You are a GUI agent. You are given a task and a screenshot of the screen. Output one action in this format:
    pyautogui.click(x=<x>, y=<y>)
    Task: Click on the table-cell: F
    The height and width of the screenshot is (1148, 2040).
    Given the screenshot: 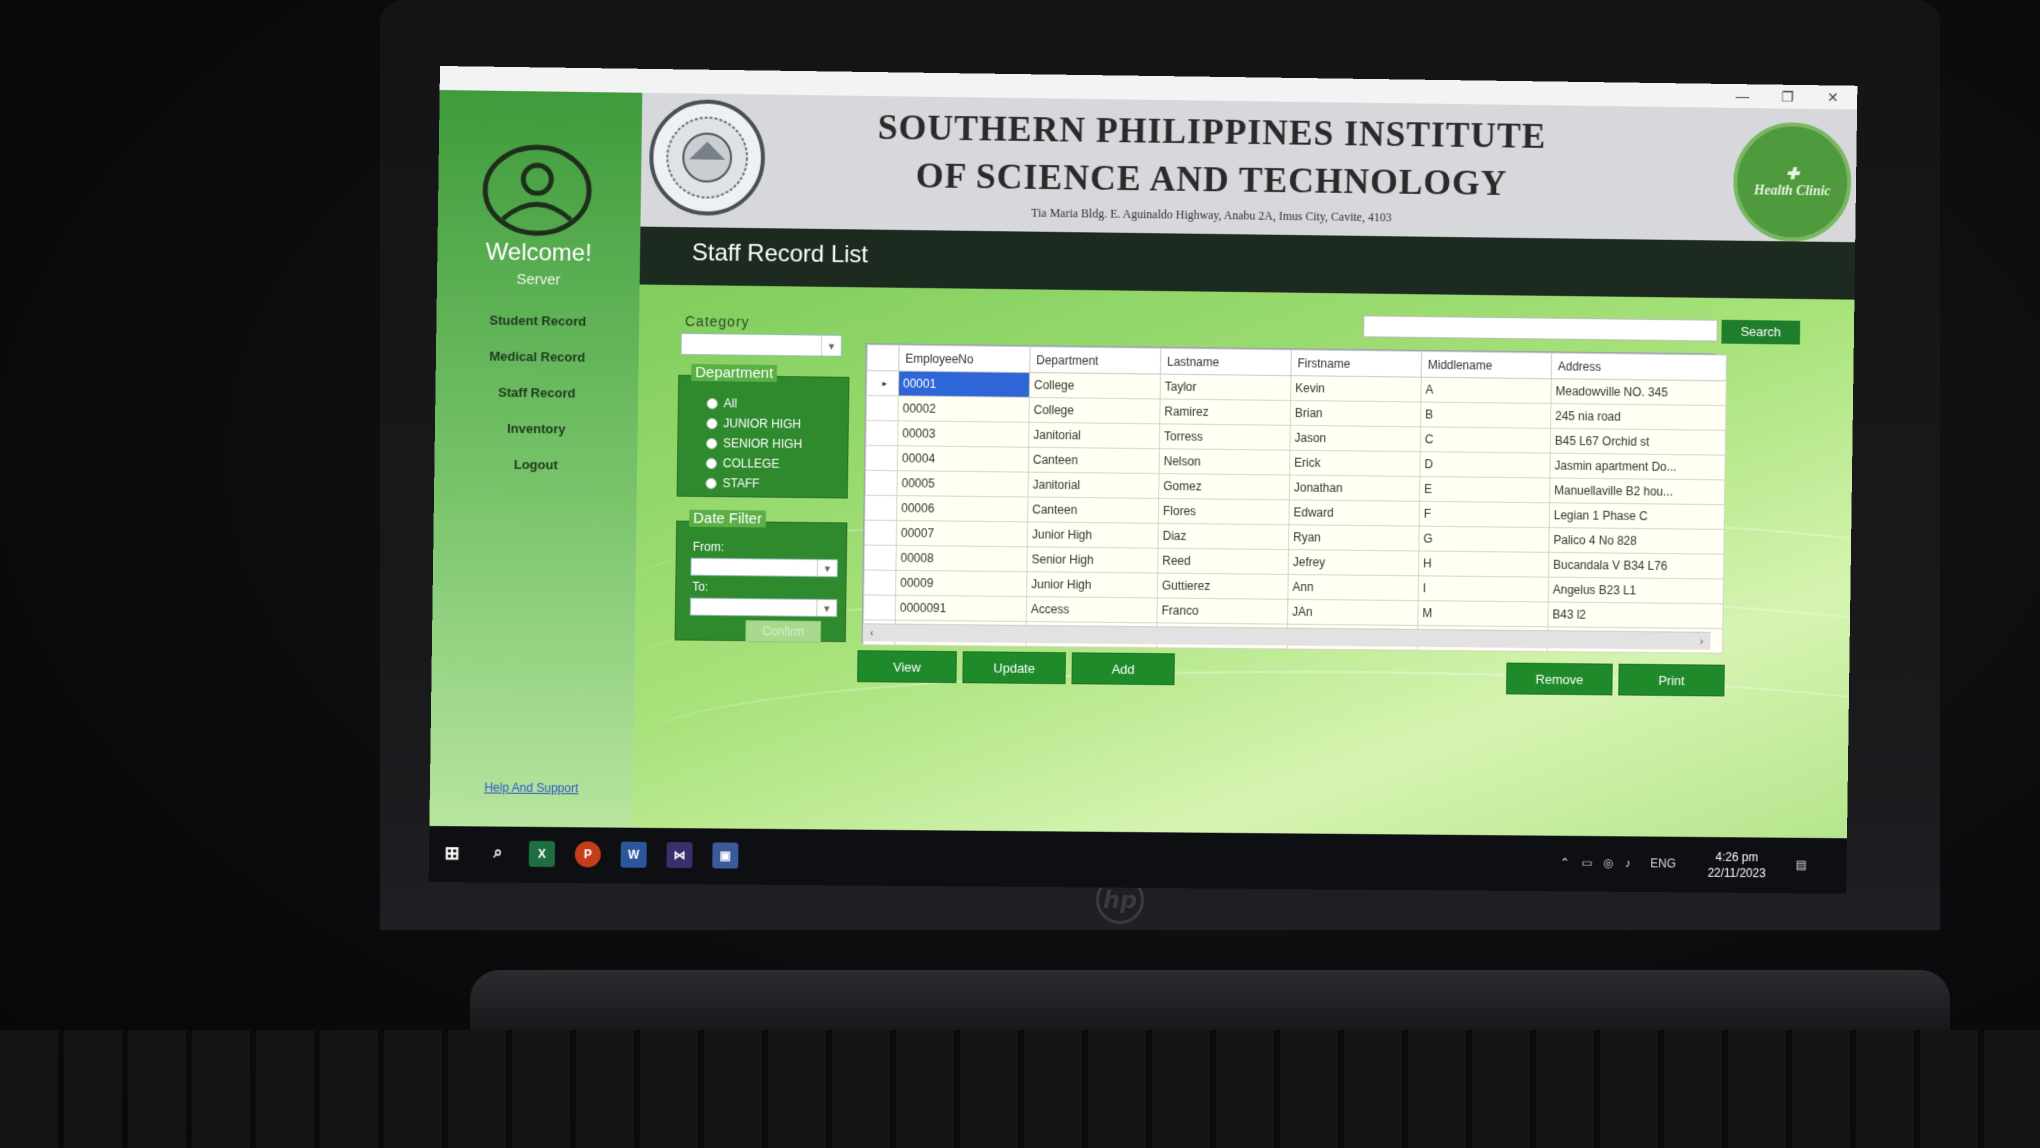 What is the action you would take?
    pyautogui.click(x=1484, y=514)
    